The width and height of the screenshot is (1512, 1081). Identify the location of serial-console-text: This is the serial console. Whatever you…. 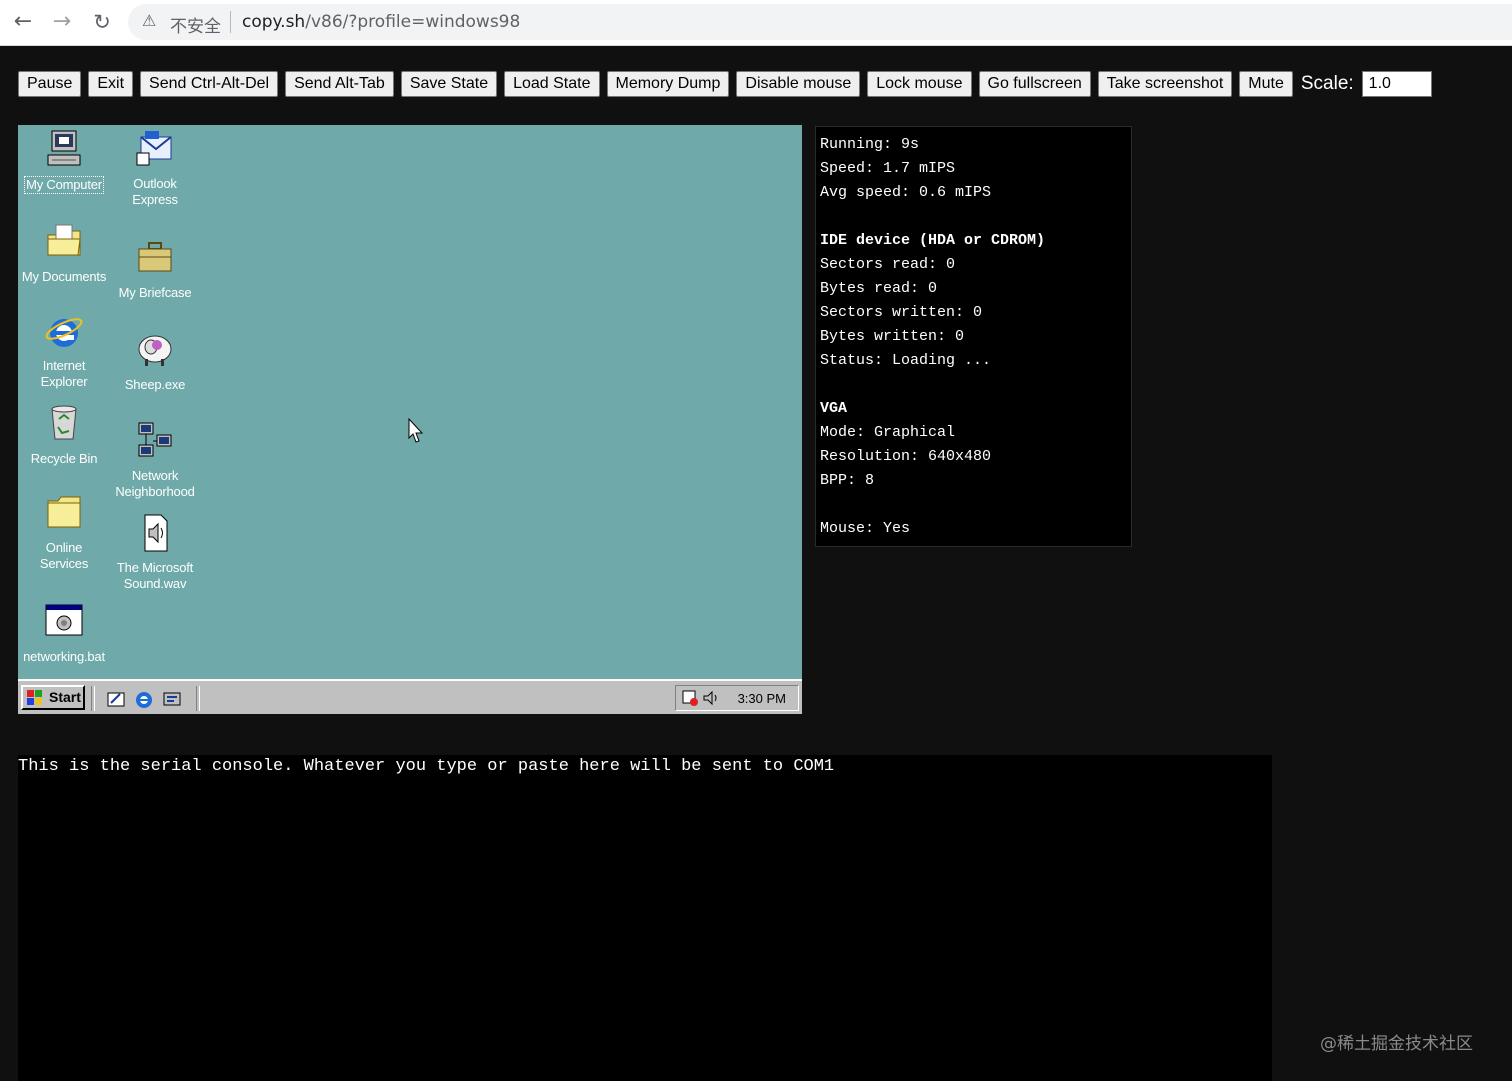
(426, 766).